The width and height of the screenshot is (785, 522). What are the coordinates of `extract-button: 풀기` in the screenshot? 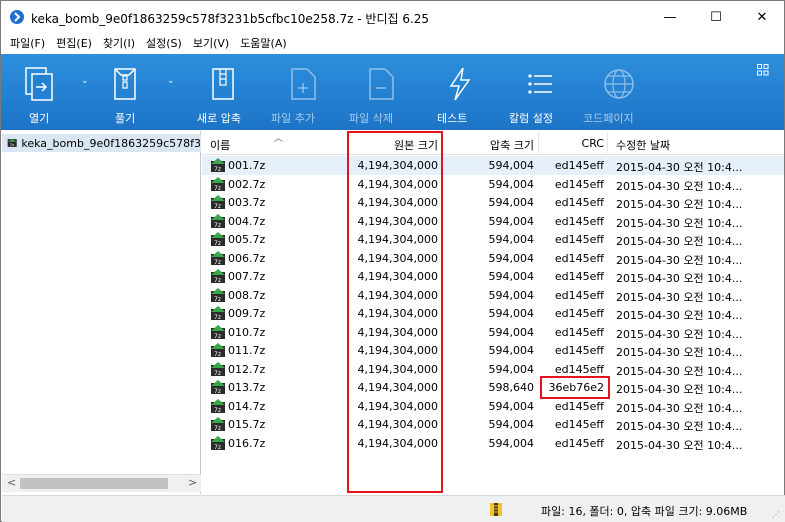 It's located at (125, 92).